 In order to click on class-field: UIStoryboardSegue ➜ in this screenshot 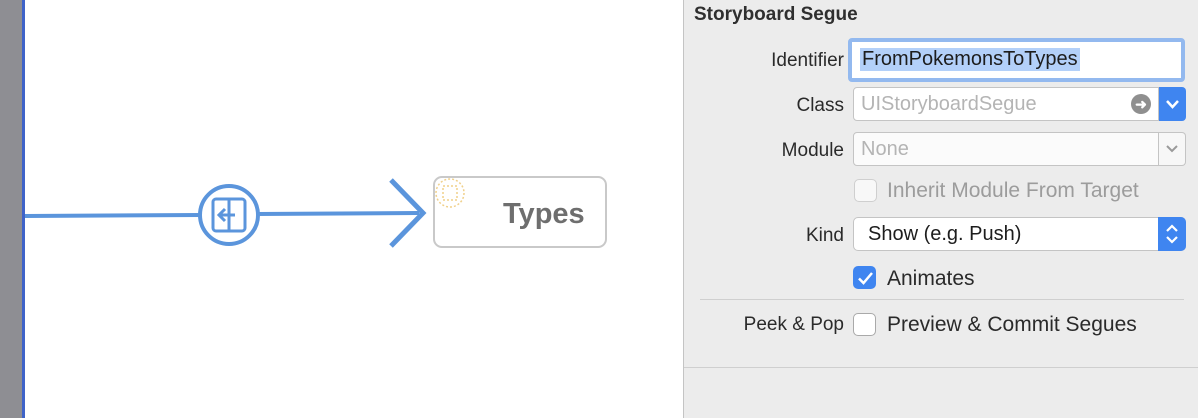, I will do `click(1006, 104)`.